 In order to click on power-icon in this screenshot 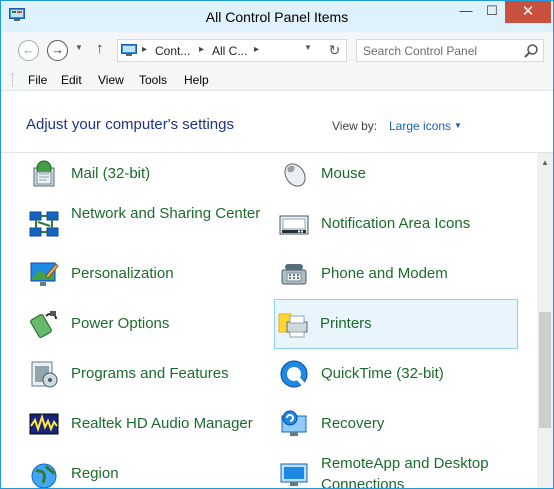, I will do `click(43, 324)`.